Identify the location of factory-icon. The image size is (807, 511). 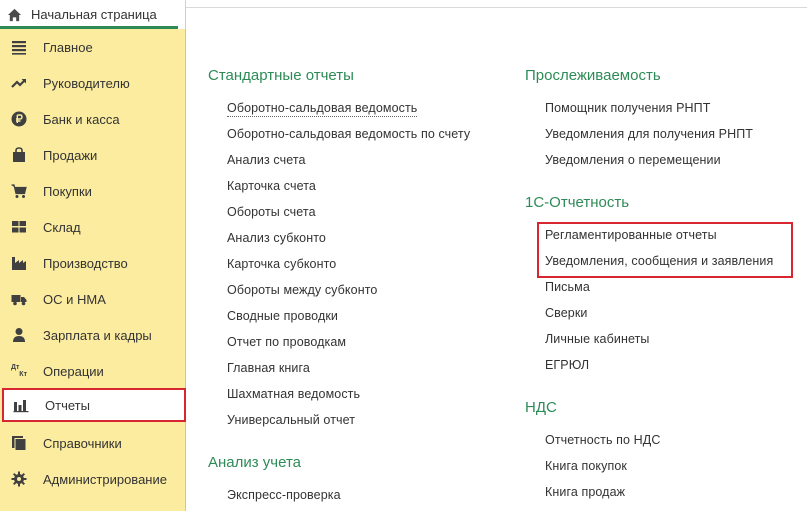
(19, 263).